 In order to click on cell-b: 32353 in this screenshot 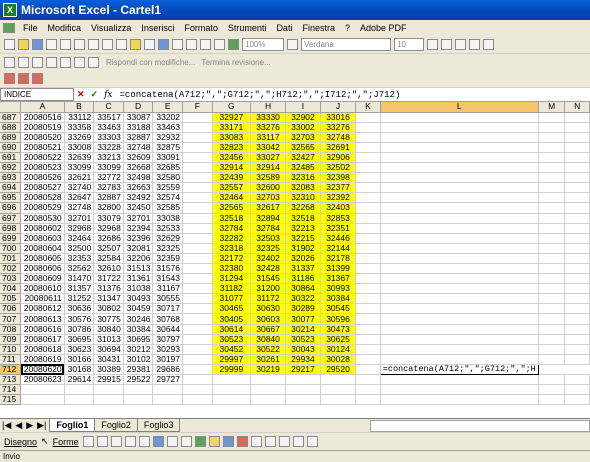, I will do `click(79, 259)`.